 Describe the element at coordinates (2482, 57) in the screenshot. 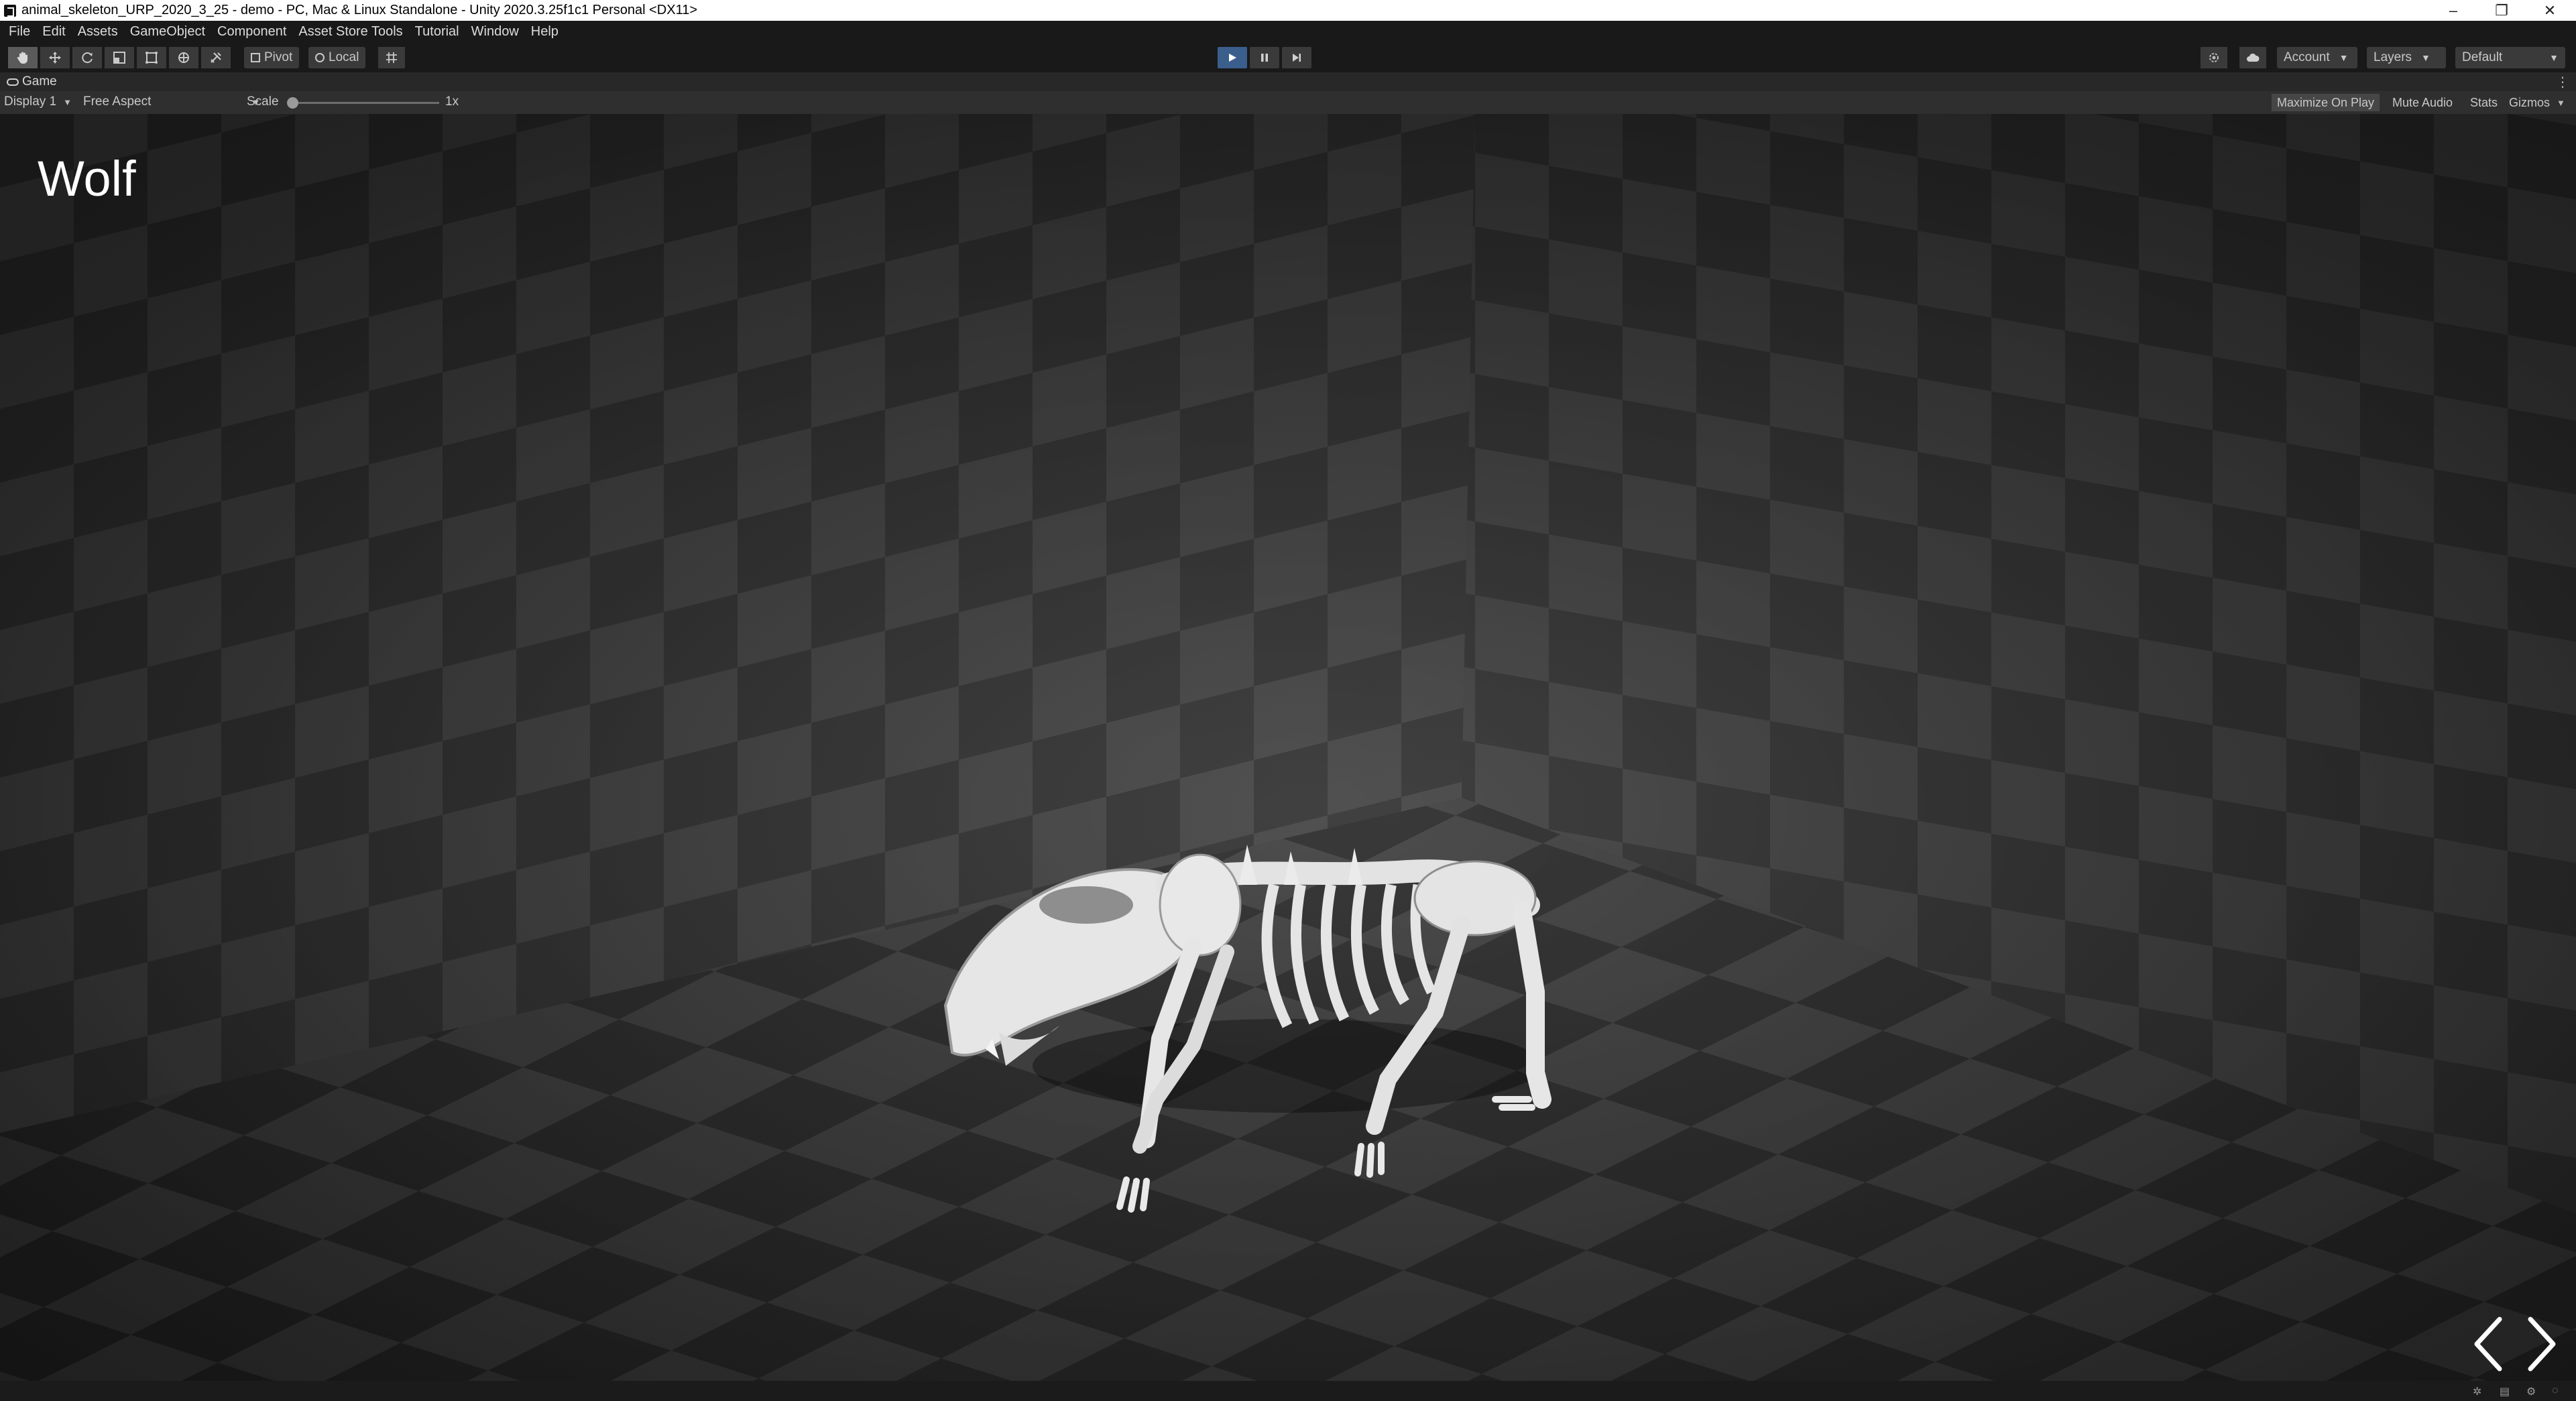

I see `layout-label: Default` at that location.